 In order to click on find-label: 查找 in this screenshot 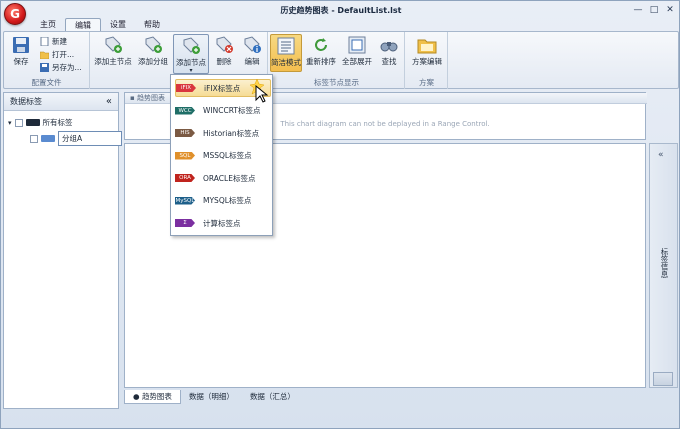, I will do `click(389, 61)`.